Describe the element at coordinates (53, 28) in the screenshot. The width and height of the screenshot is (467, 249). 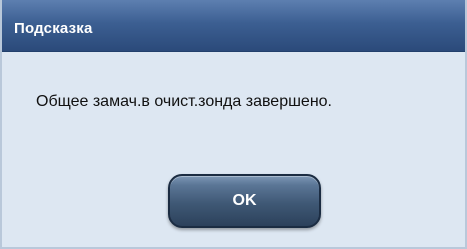
I see `dialog-title: Подсказка` at that location.